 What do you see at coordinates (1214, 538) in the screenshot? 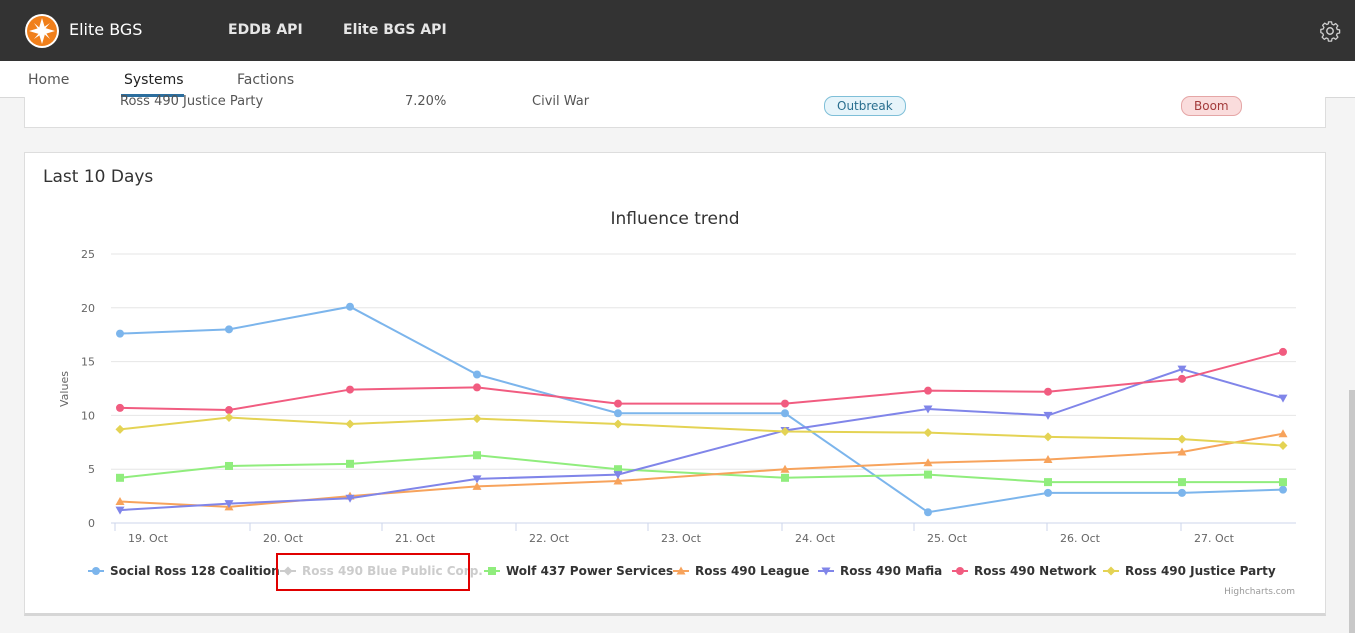
I see `x-tick-label: 27. Oct` at bounding box center [1214, 538].